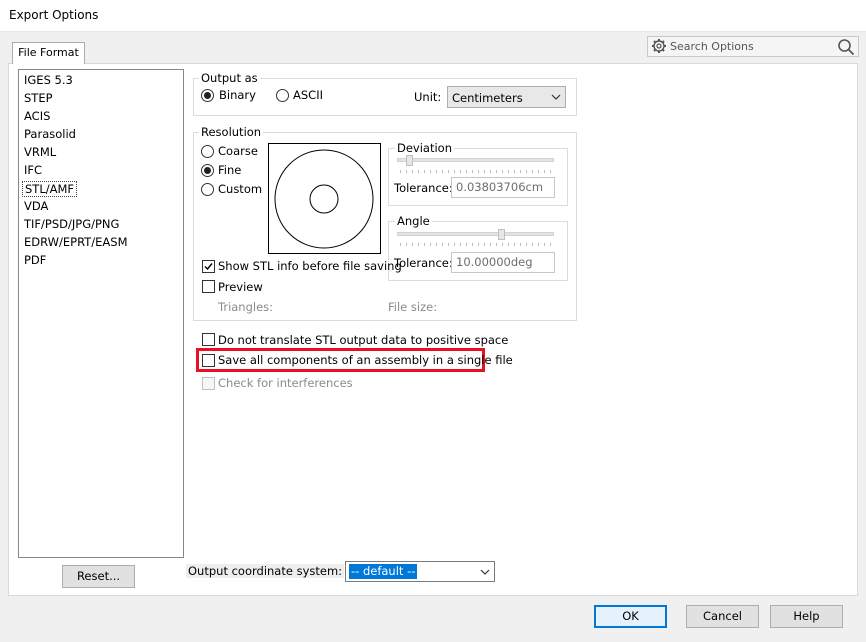 The height and width of the screenshot is (642, 866). What do you see at coordinates (722, 616) in the screenshot?
I see `cancel-button: Cancel` at bounding box center [722, 616].